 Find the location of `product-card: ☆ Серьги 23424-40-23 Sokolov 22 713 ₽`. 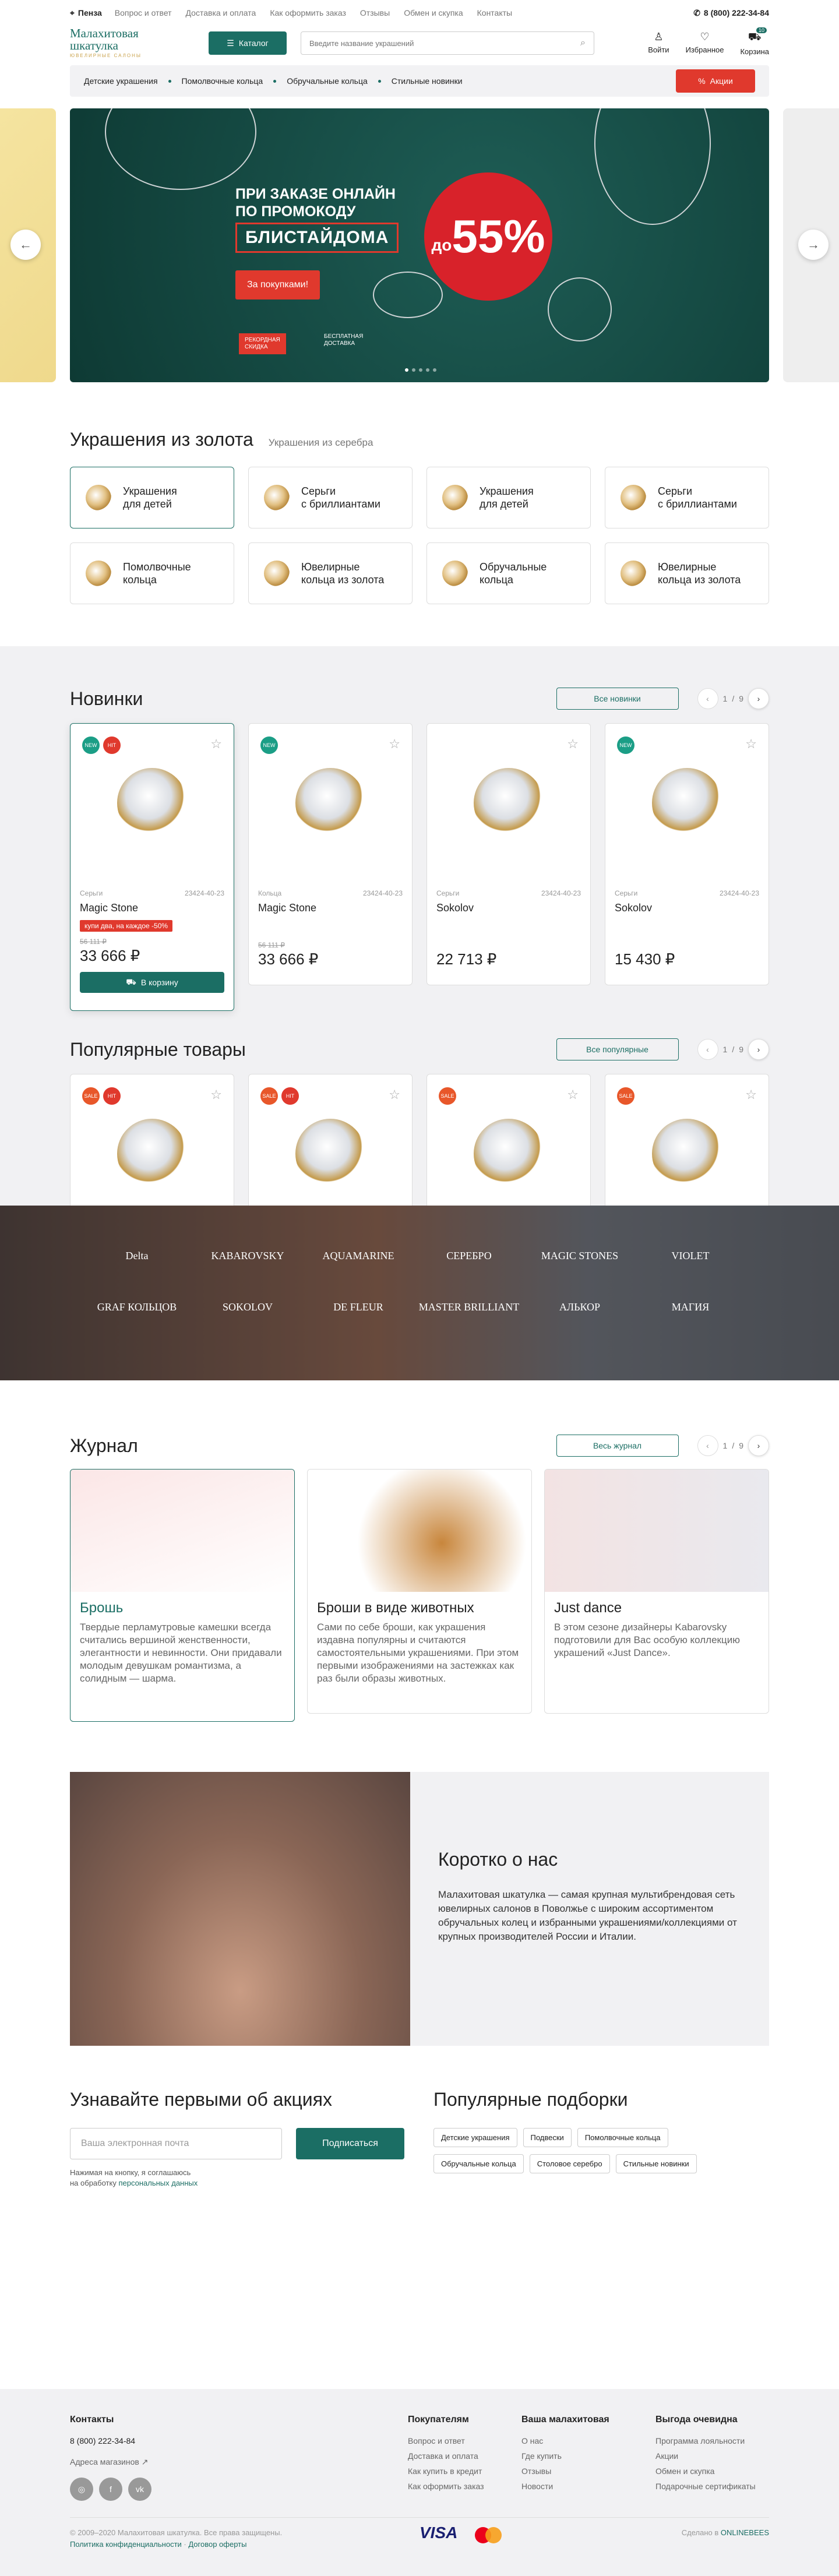

product-card: ☆ Серьги 23424-40-23 Sokolov 22 713 ₽ is located at coordinates (509, 854).